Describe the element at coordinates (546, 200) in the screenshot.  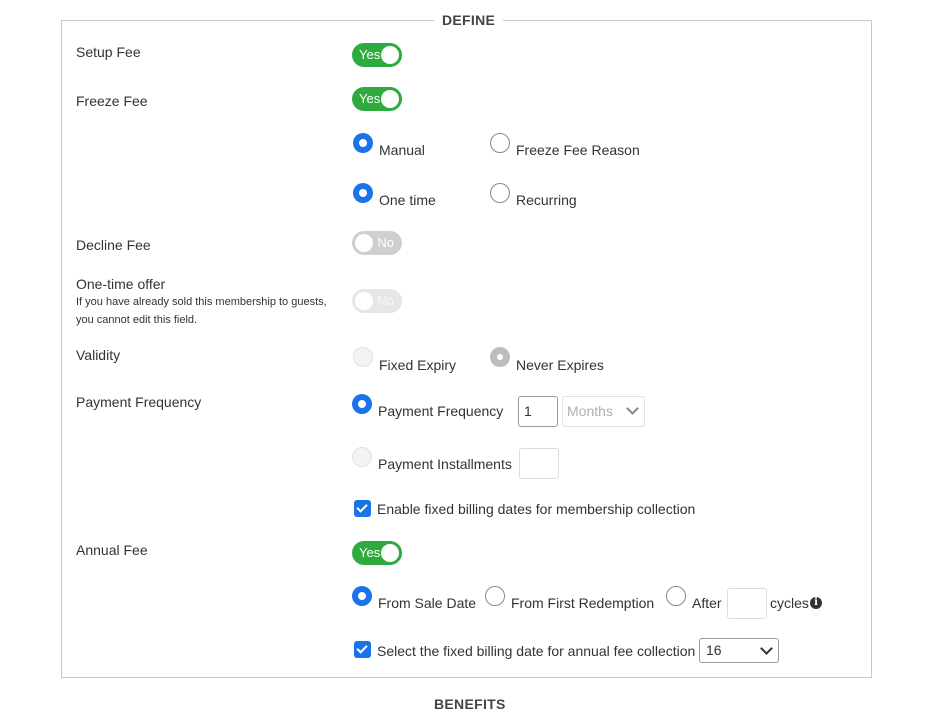
I see `freeze-recurring-label: Recurring` at that location.